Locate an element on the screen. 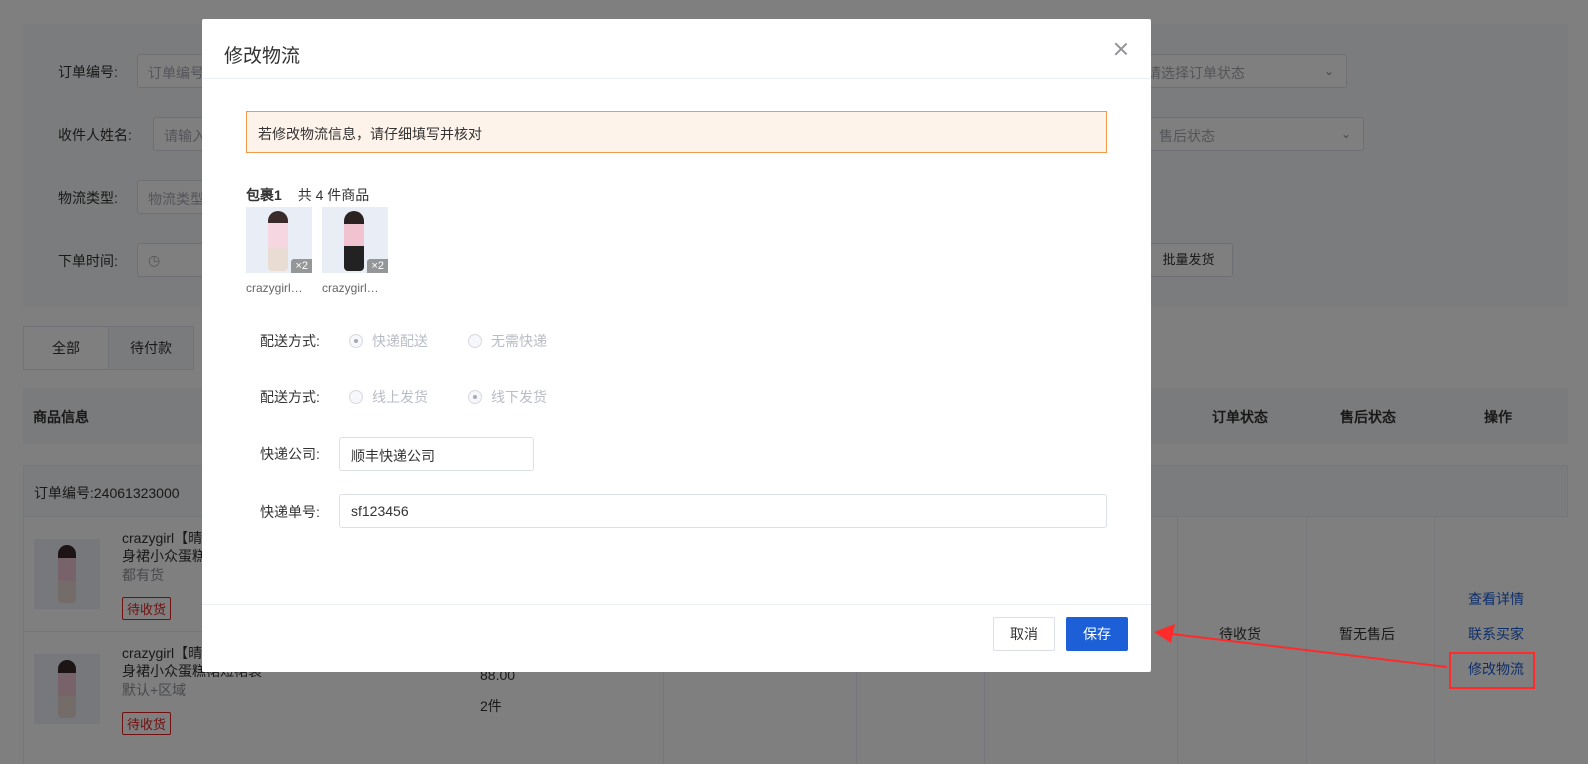  cancel-button: 取消 is located at coordinates (1024, 634).